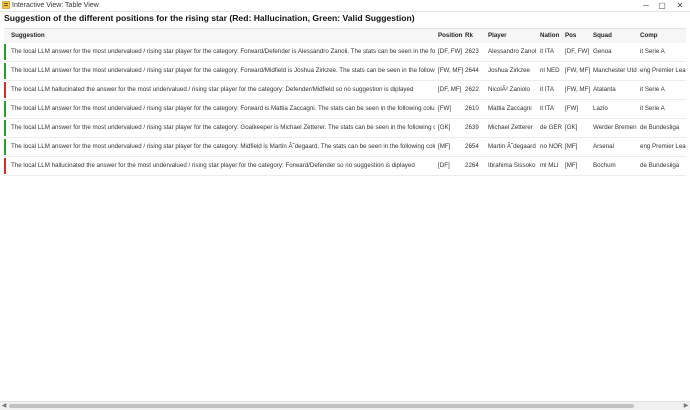  I want to click on cell-position: [DF, FW], so click(450, 51).